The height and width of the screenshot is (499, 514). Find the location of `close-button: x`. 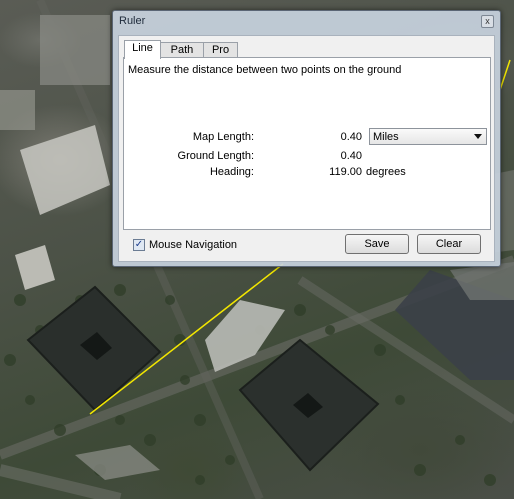

close-button: x is located at coordinates (487, 21).